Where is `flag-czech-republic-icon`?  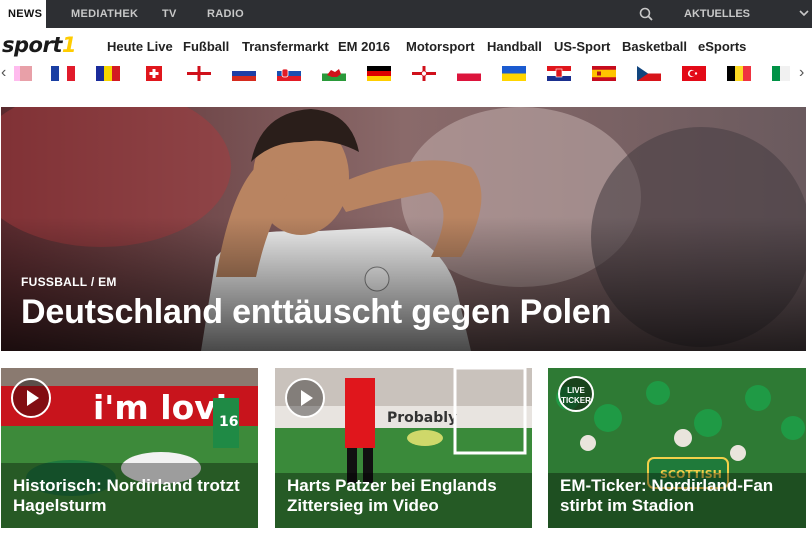 flag-czech-republic-icon is located at coordinates (649, 73).